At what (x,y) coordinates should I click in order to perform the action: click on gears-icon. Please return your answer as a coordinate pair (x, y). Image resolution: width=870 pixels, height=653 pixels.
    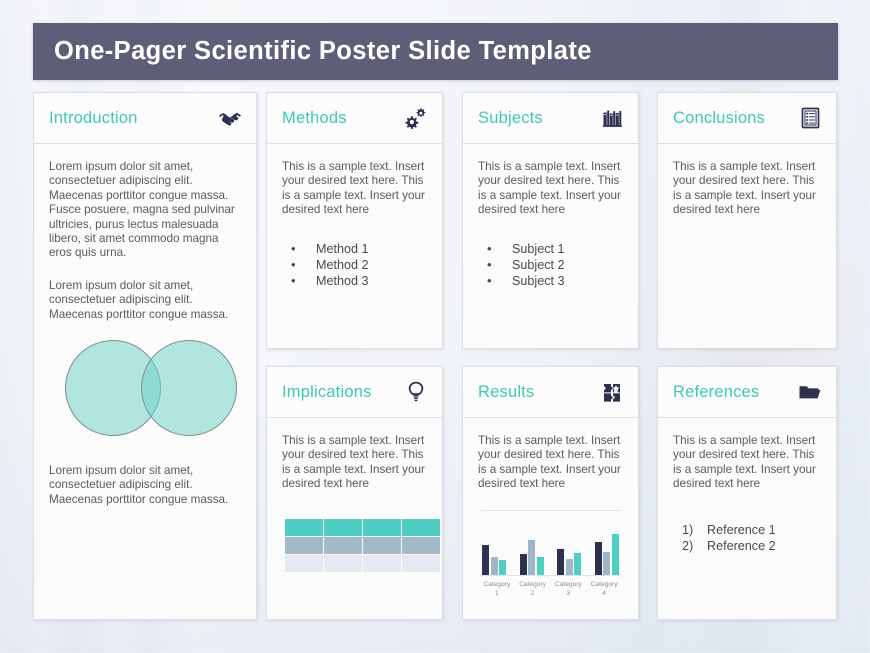
    Looking at the image, I should click on (416, 118).